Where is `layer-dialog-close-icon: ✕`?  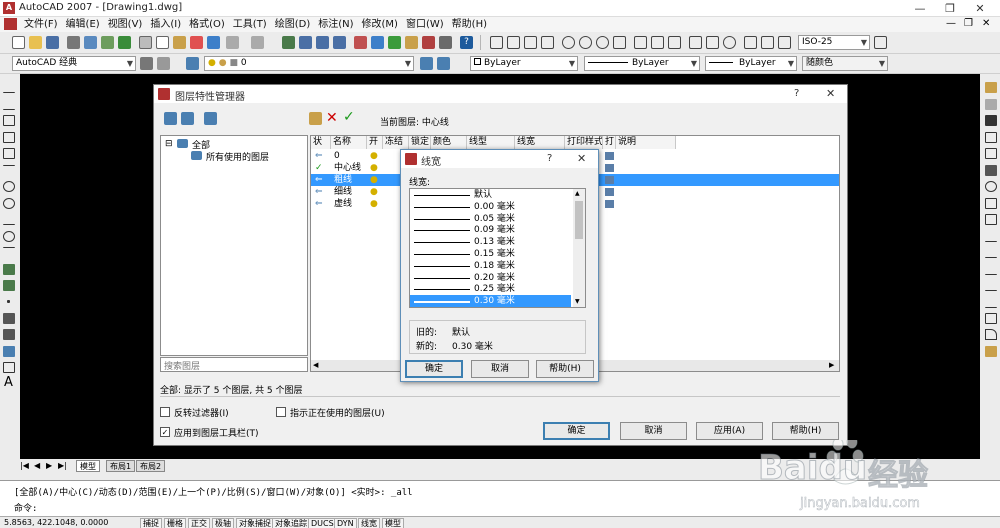
layer-dialog-close-icon: ✕ is located at coordinates (830, 93).